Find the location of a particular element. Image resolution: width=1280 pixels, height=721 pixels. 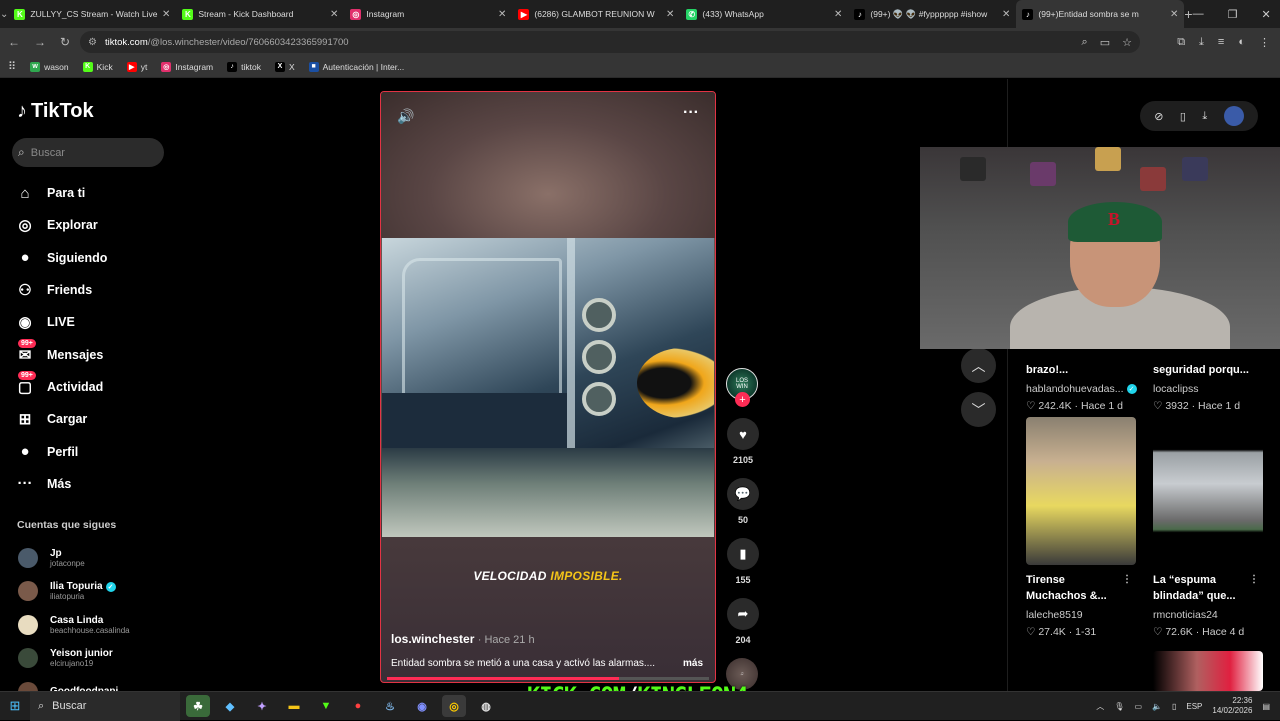

sidebar-item-ms: ··· Más is located at coordinates (94, 484).